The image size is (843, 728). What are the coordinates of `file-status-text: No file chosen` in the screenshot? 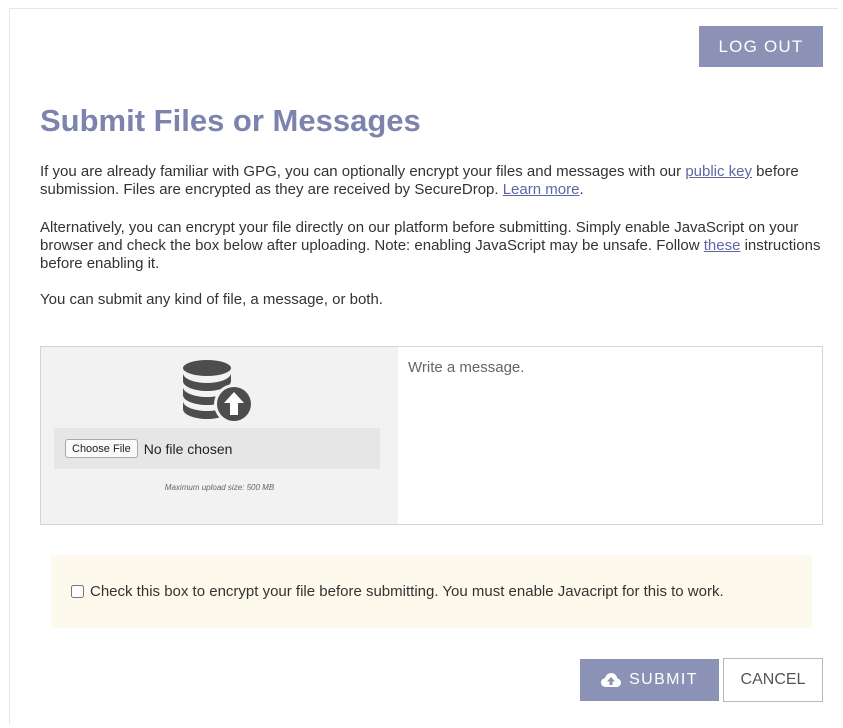 It's located at (188, 448).